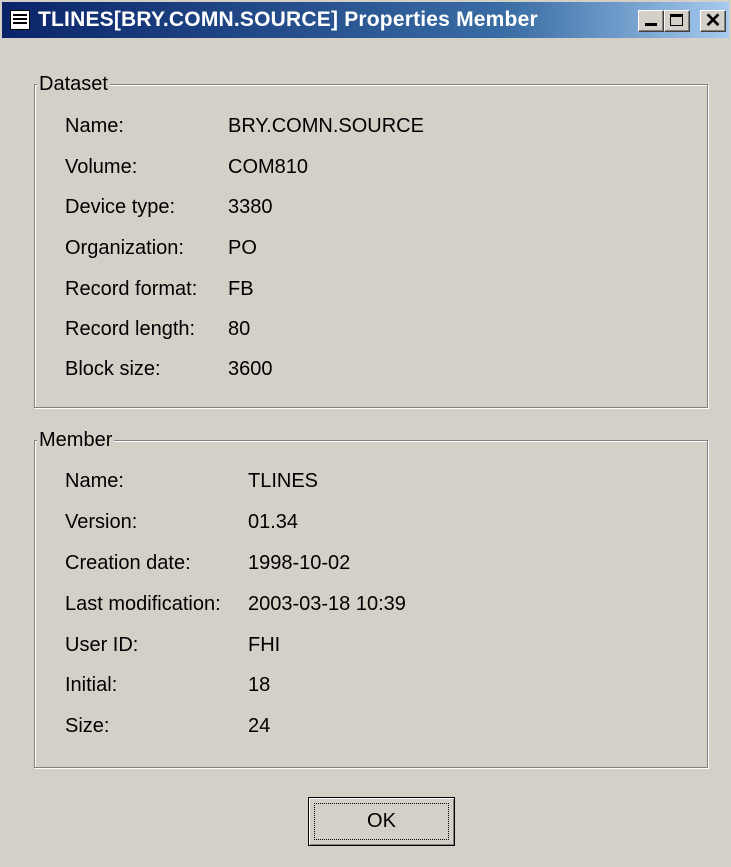 The image size is (731, 867). What do you see at coordinates (102, 645) in the screenshot?
I see `member-user-id-label: User ID:` at bounding box center [102, 645].